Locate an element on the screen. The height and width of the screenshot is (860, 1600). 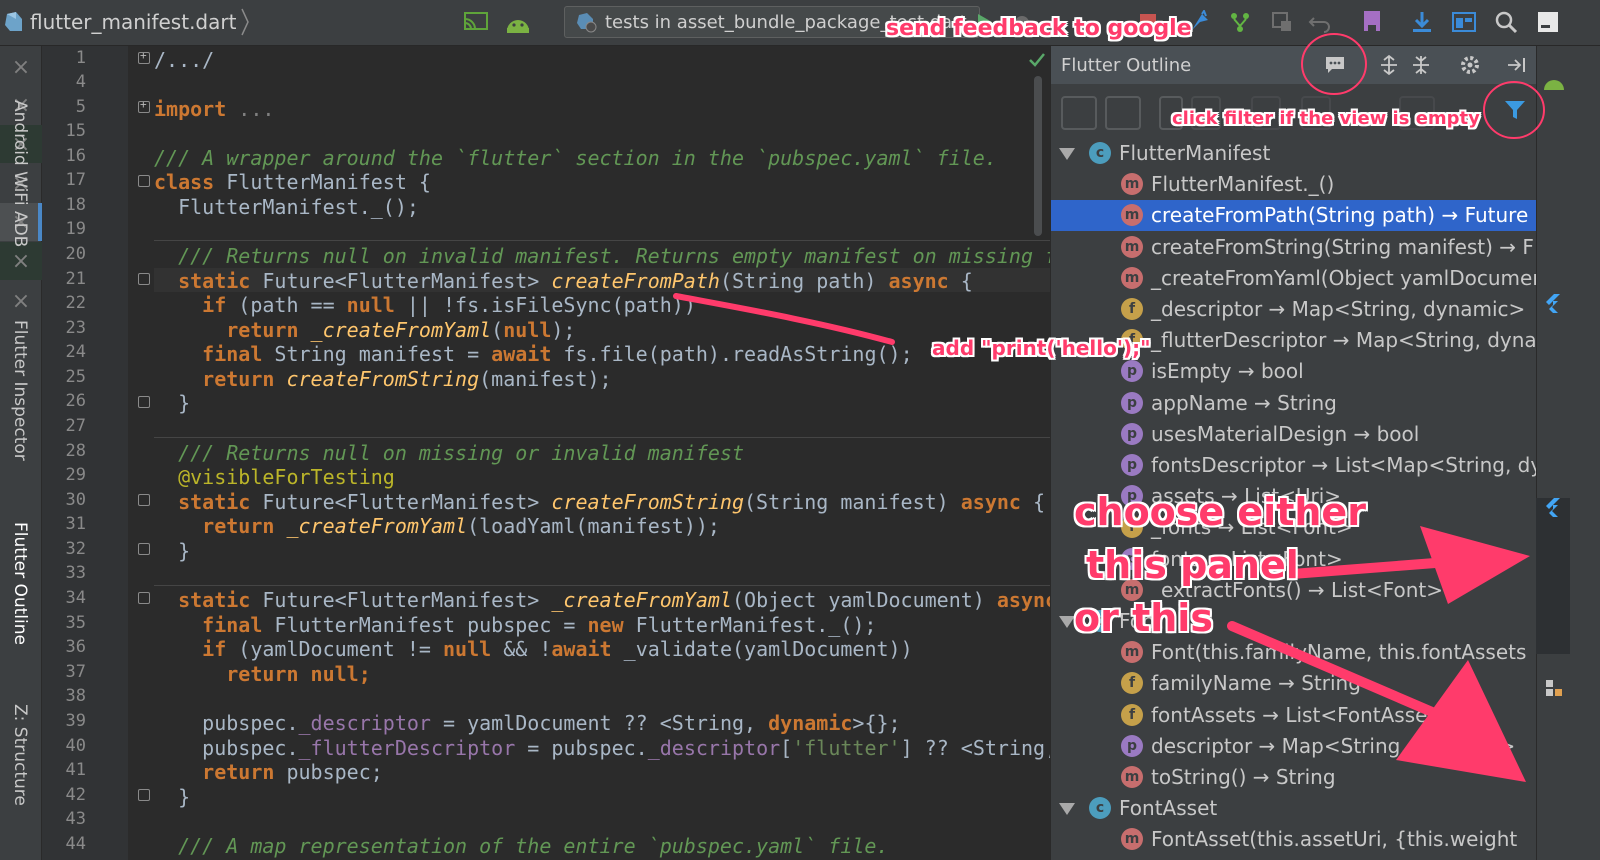
method-separator is located at coordinates (602, 437).